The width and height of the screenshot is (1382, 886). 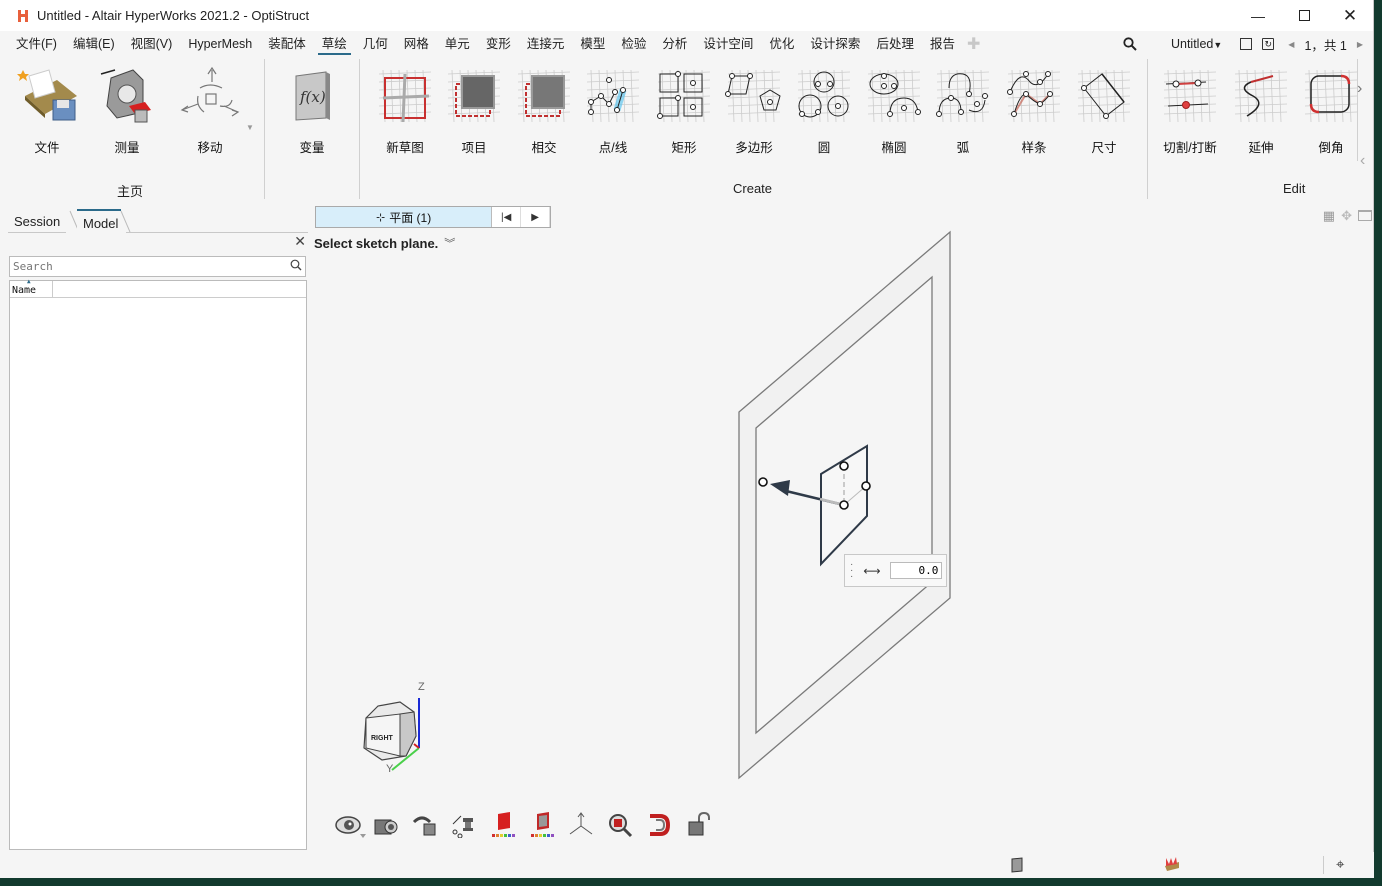 What do you see at coordinates (312, 97) in the screenshot?
I see `svg-text: f(x)` at bounding box center [312, 97].